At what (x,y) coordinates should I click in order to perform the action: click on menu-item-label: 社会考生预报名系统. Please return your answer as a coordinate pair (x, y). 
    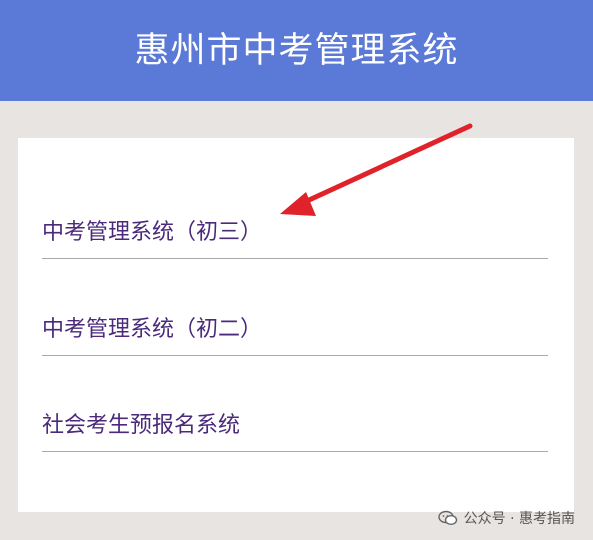
    Looking at the image, I should click on (141, 425).